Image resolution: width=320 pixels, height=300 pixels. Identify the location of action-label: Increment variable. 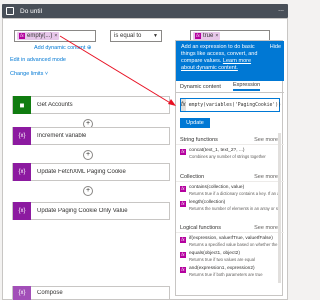
(62, 136).